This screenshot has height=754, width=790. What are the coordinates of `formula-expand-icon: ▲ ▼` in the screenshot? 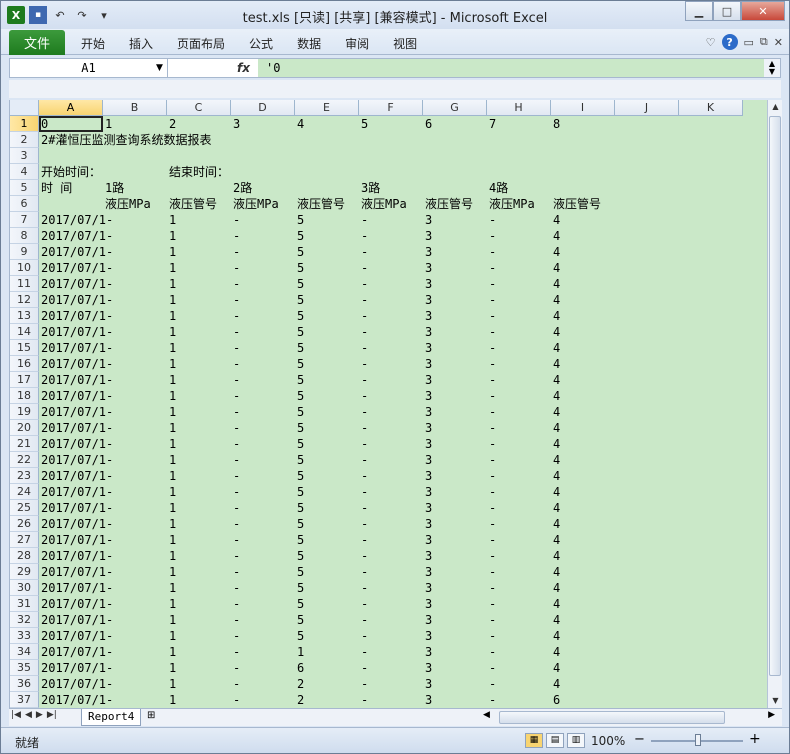 It's located at (772, 68).